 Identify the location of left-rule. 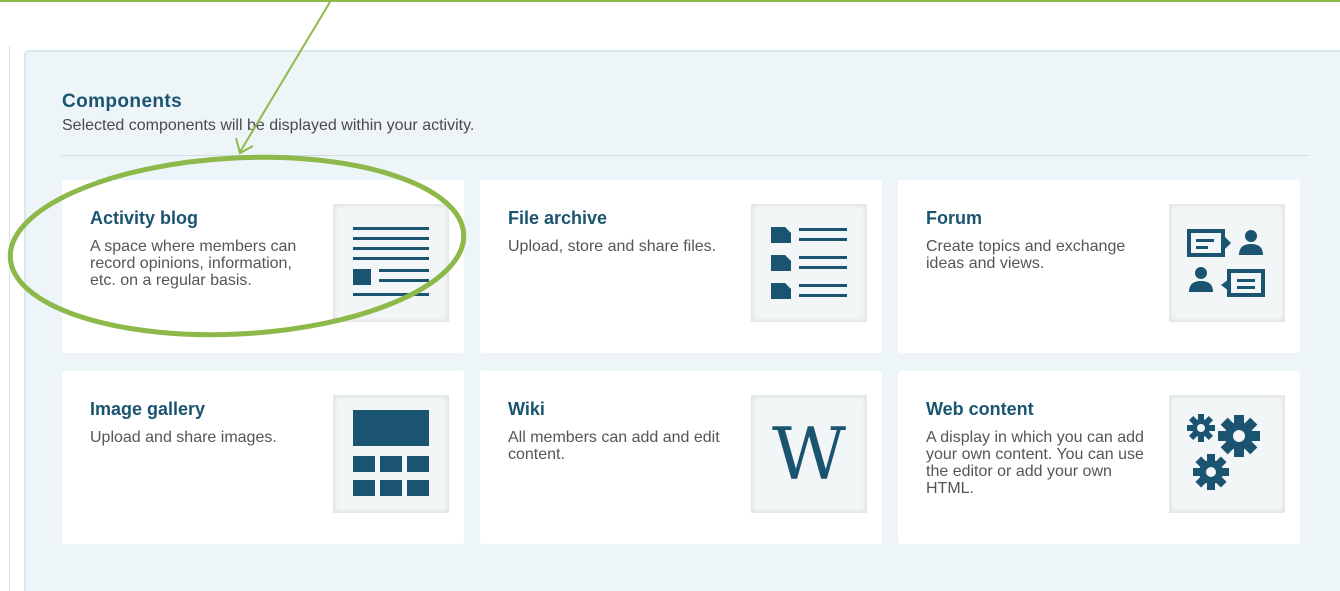
(9, 318).